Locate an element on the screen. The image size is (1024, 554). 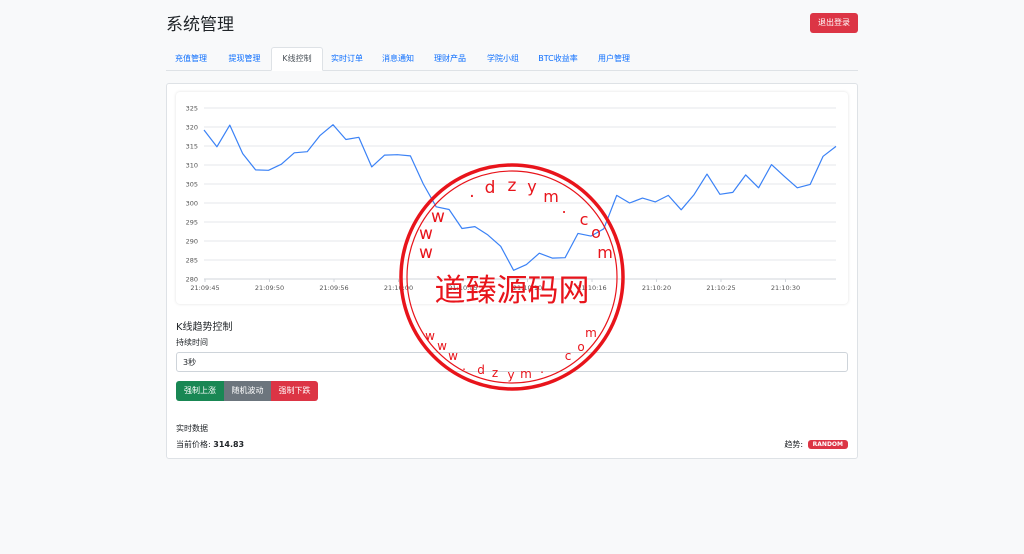
y-tick-label: 280 is located at coordinates (192, 280).